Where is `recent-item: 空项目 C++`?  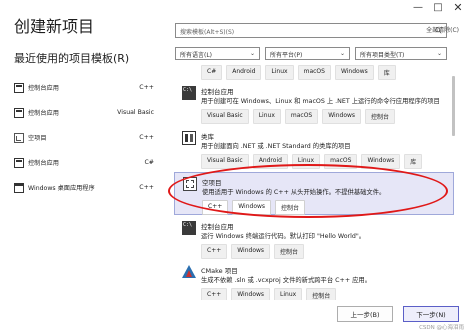 recent-item: 空项目 C++ is located at coordinates (84, 137).